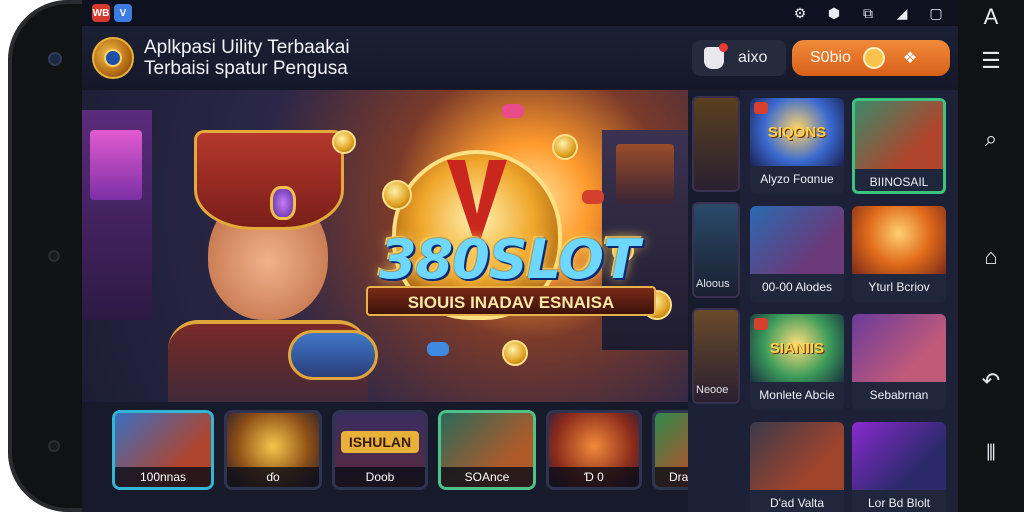 The height and width of the screenshot is (512, 1024). I want to click on status-bar: WB V ⚙ ⬢ ⧉ ◢ ▢, so click(520, 13).